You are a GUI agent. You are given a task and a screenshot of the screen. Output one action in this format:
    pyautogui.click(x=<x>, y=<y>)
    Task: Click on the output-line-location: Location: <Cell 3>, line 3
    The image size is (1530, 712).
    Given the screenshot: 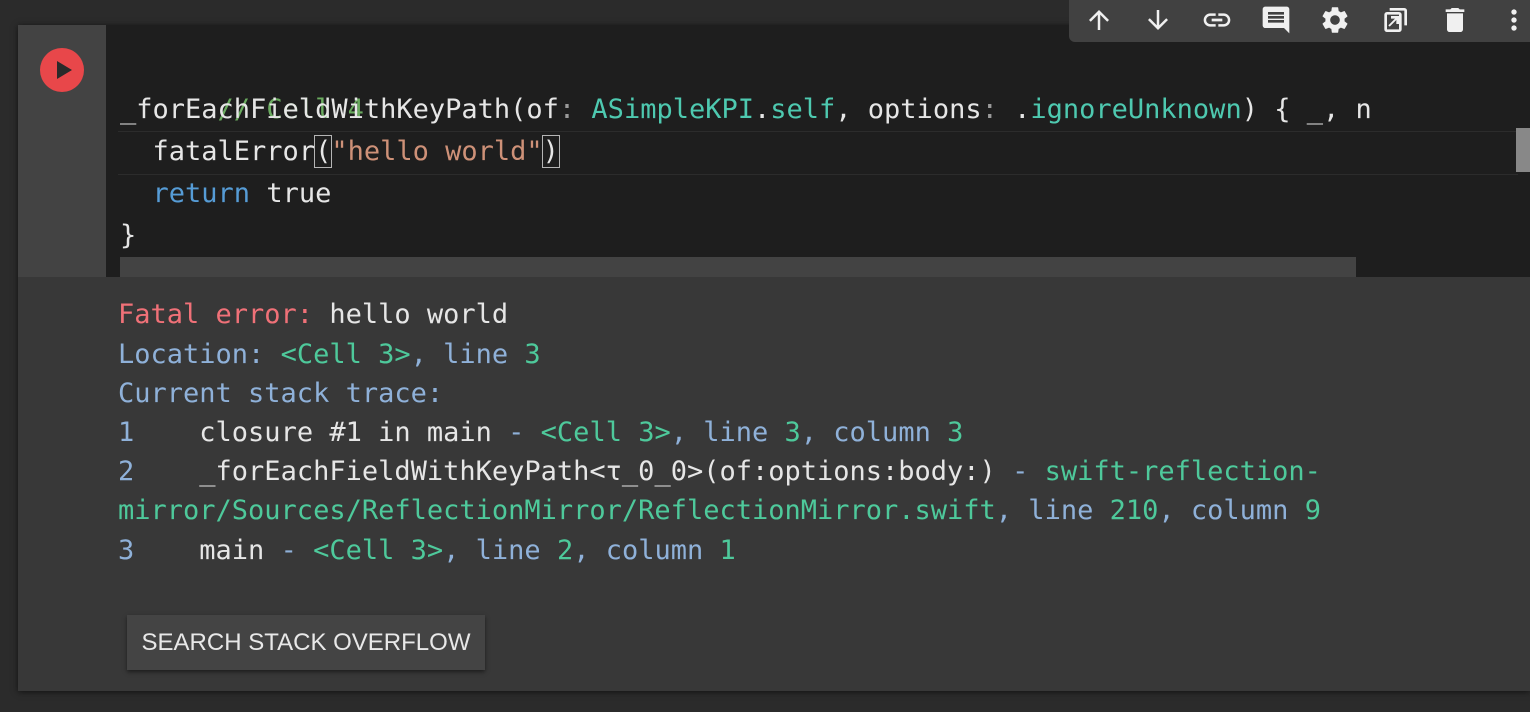 What is the action you would take?
    pyautogui.click(x=329, y=355)
    